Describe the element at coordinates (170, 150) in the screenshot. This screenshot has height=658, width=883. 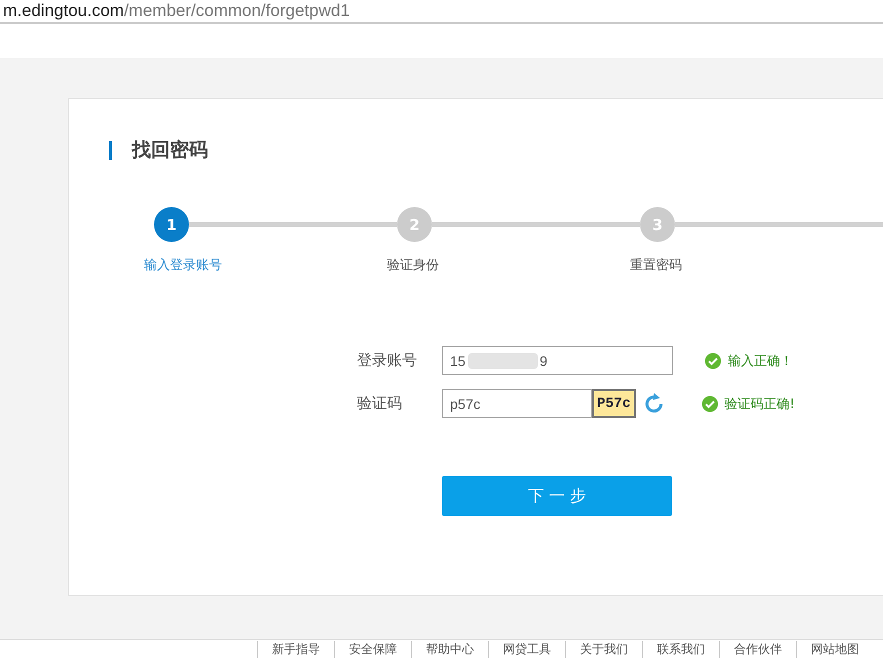
I see `card-title: 找回密码` at that location.